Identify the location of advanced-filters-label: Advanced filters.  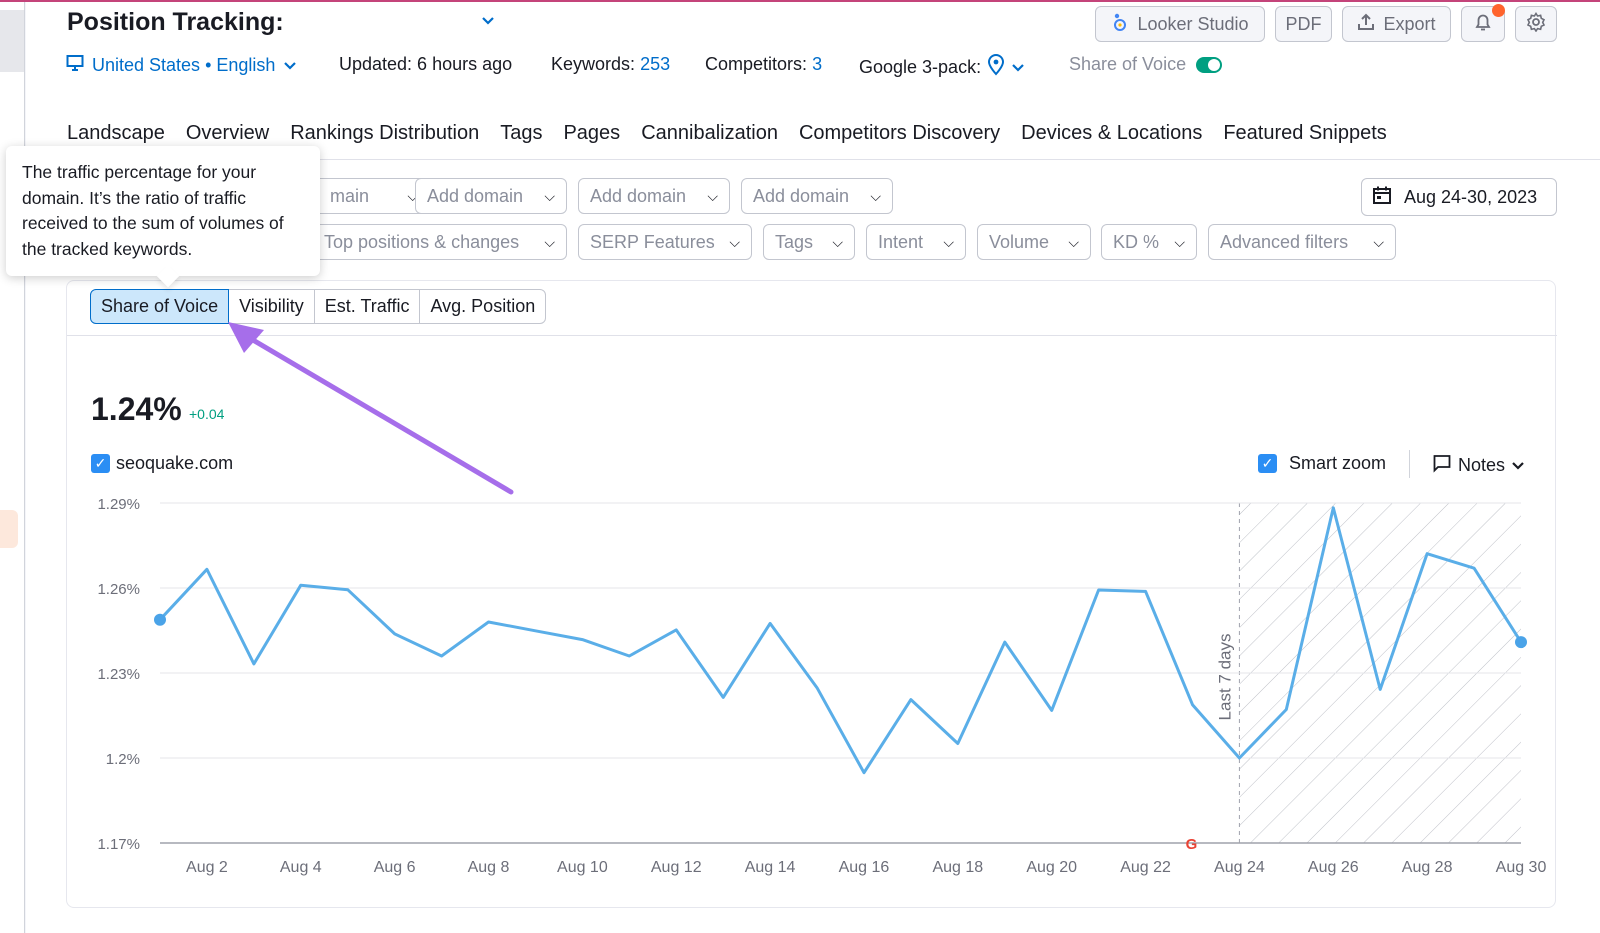
(1284, 241).